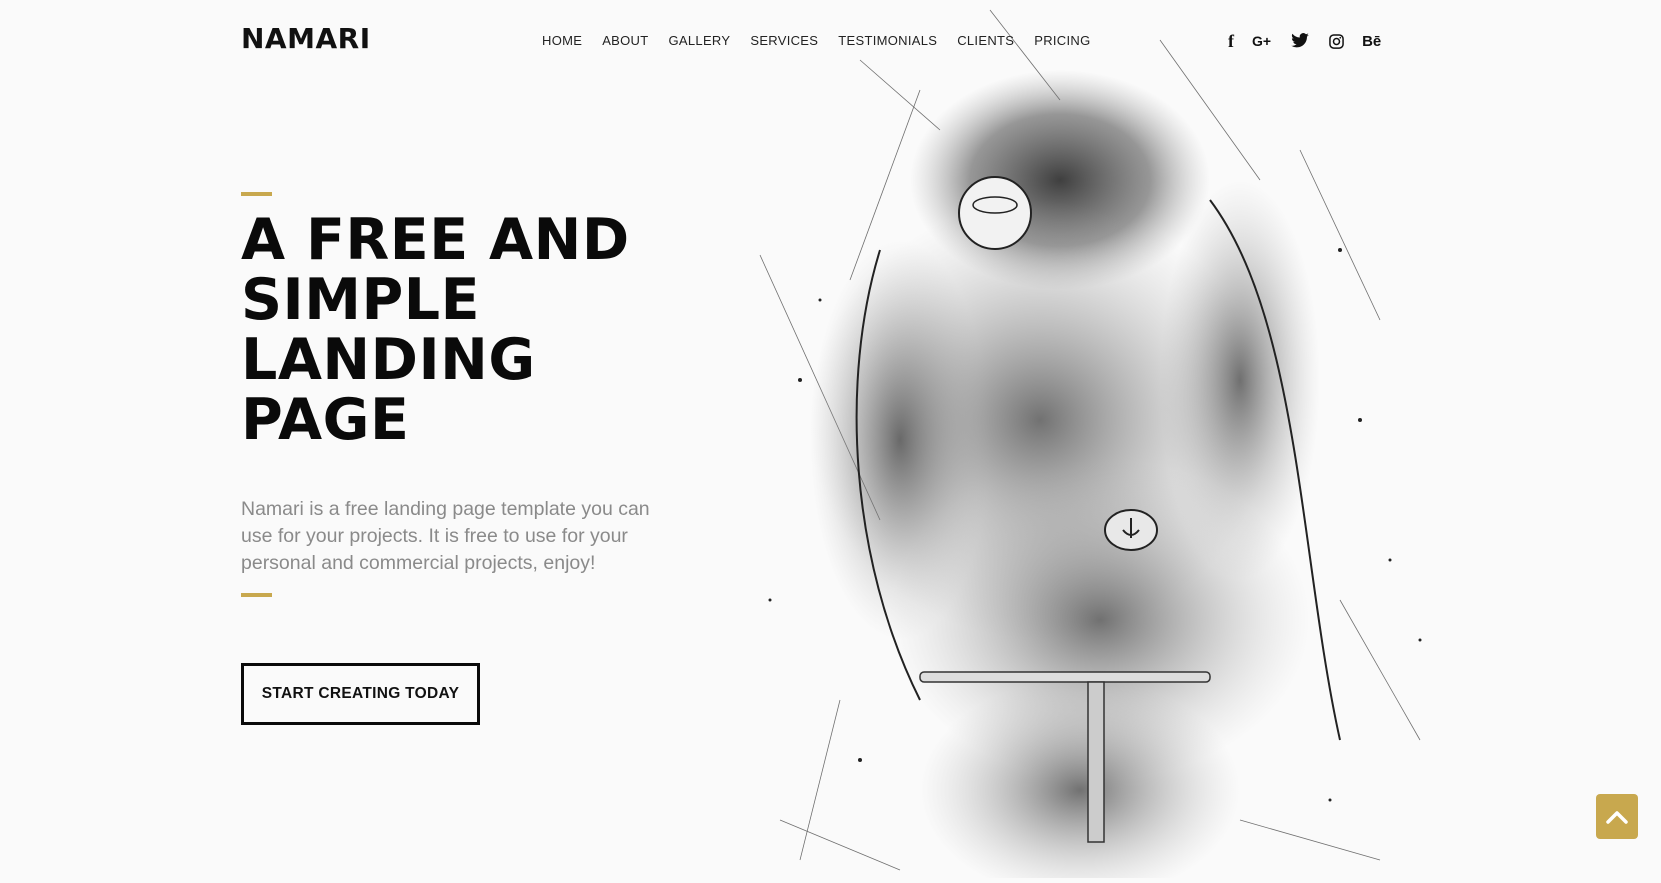  What do you see at coordinates (325, 420) in the screenshot?
I see `hero-title-line: PAGE` at bounding box center [325, 420].